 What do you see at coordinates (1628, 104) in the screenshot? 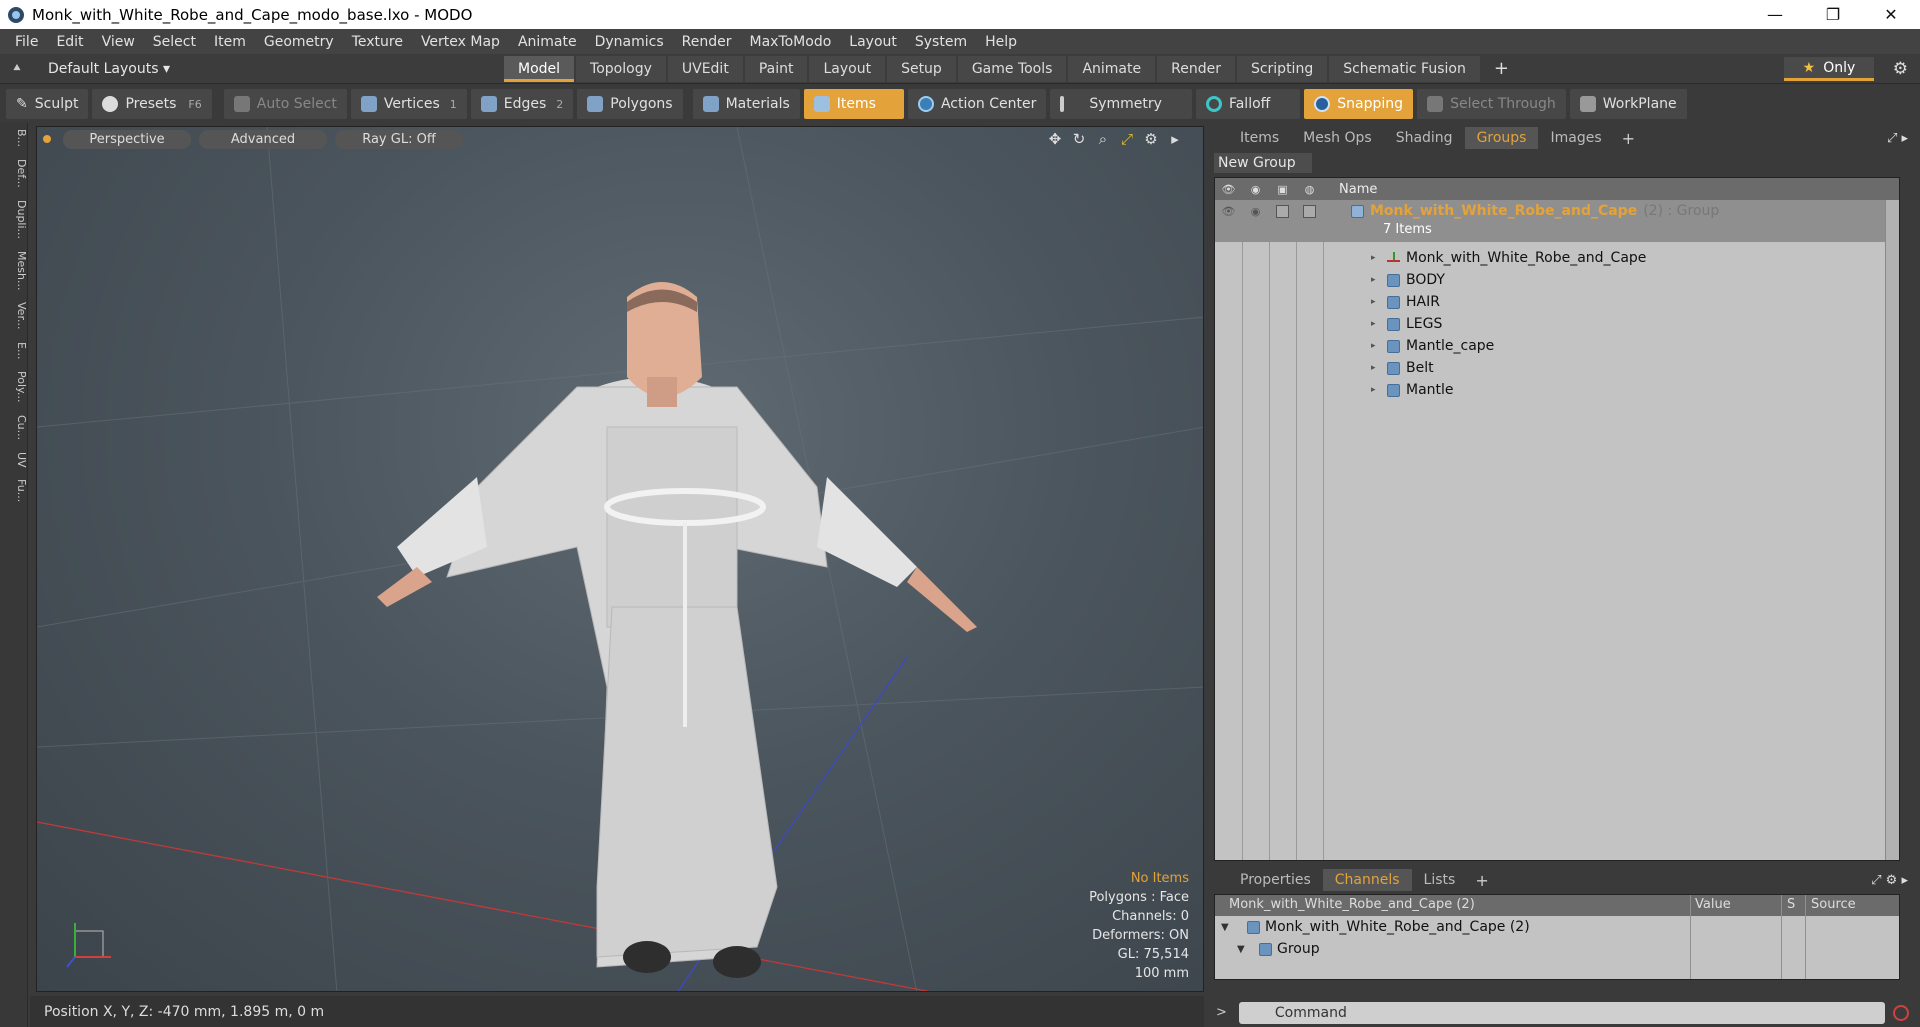
I see `workplane-button: WorkPlane` at bounding box center [1628, 104].